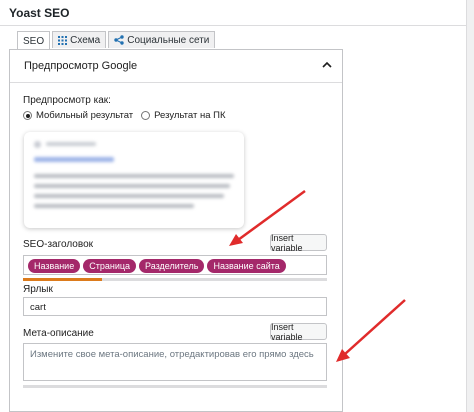 The width and height of the screenshot is (474, 412). Describe the element at coordinates (175, 306) in the screenshot. I see `slug-input: cart` at that location.